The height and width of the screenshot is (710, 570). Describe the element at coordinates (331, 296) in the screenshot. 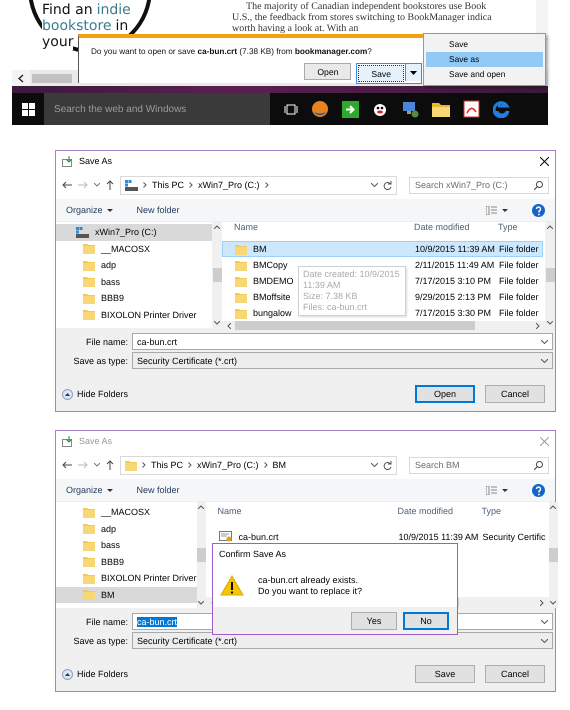

I see `tooltip-text: Size: 7.38 KB` at that location.